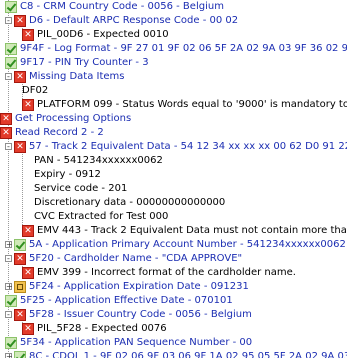 This screenshot has width=347, height=358. What do you see at coordinates (130, 202) in the screenshot?
I see `tree-row-label: Discretionary data - 00000000000000` at bounding box center [130, 202].